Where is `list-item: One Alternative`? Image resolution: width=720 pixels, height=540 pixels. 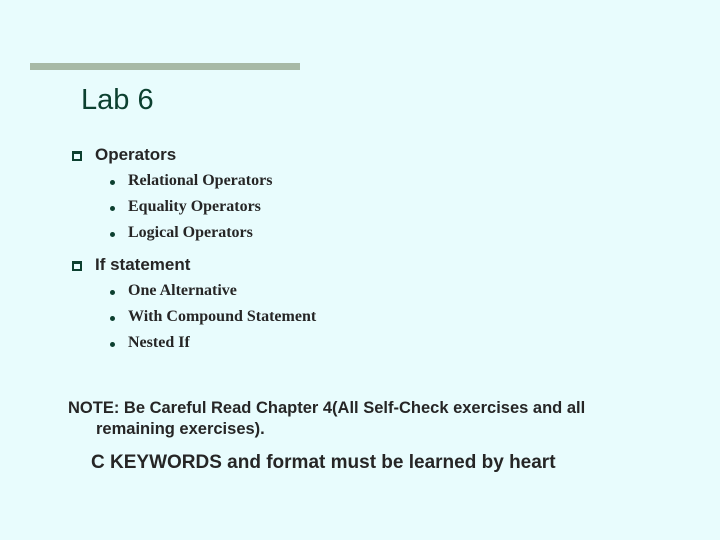
list-item: One Alternative is located at coordinates (173, 291).